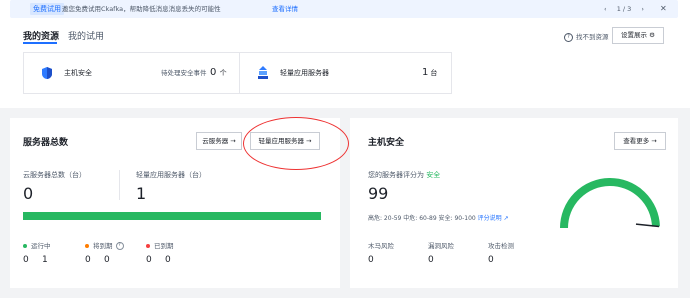 This screenshot has width=690, height=298. What do you see at coordinates (422, 218) in the screenshot?
I see `score-rule-text: 高危: 20-59 中危: 60-89 安全: 90-100` at bounding box center [422, 218].